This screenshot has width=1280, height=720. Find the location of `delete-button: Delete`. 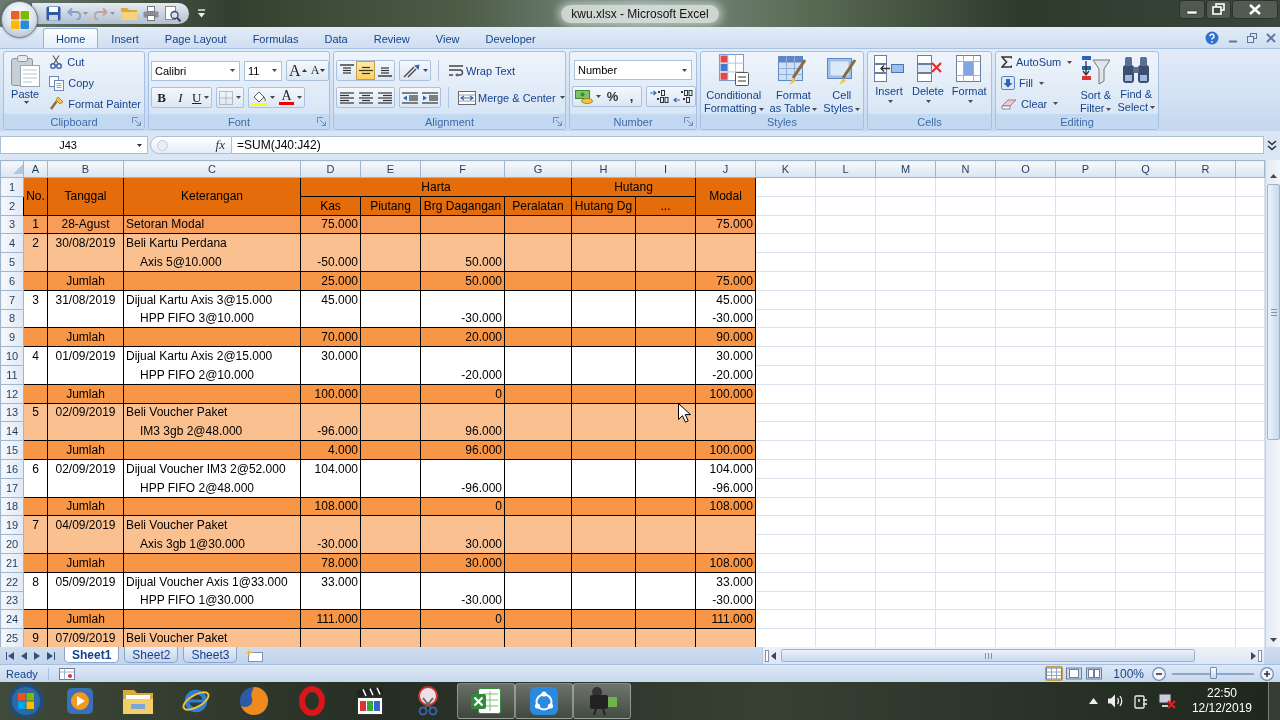

delete-button: Delete is located at coordinates (928, 83).